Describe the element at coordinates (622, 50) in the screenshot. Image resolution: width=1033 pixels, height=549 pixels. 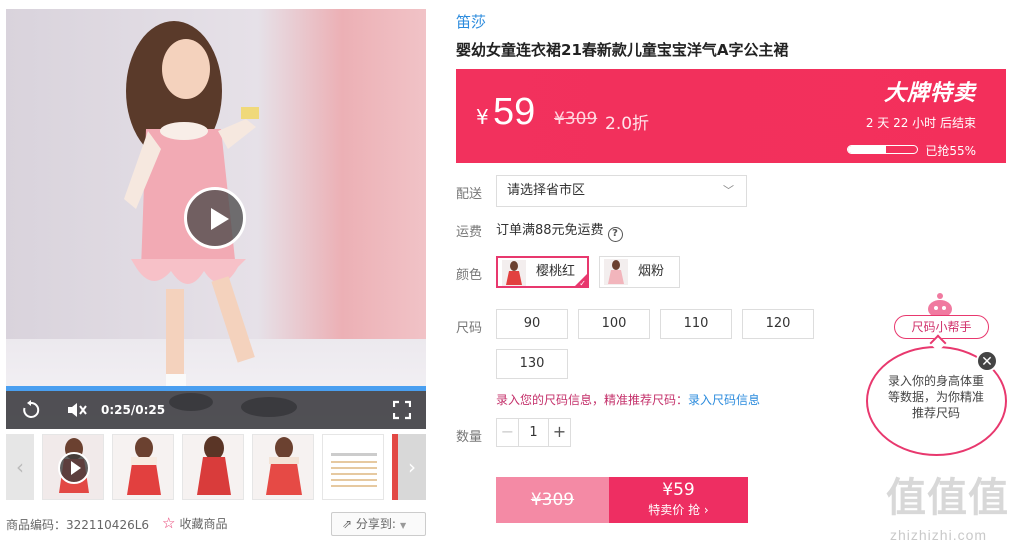
I see `product-title: 婴幼女童连衣裙21春新款儿童宝宝洋气A字公主裙` at that location.